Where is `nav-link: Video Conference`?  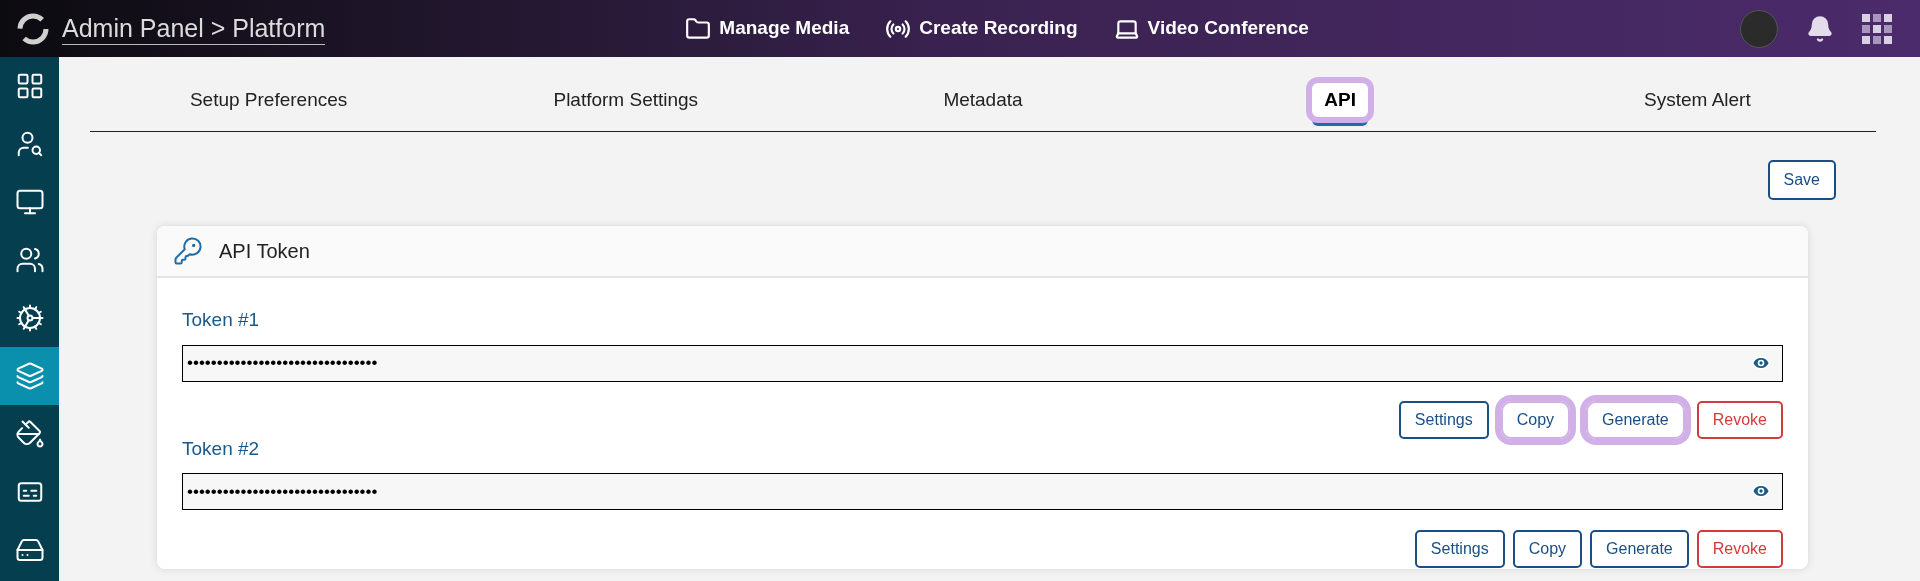
nav-link: Video Conference is located at coordinates (1211, 28).